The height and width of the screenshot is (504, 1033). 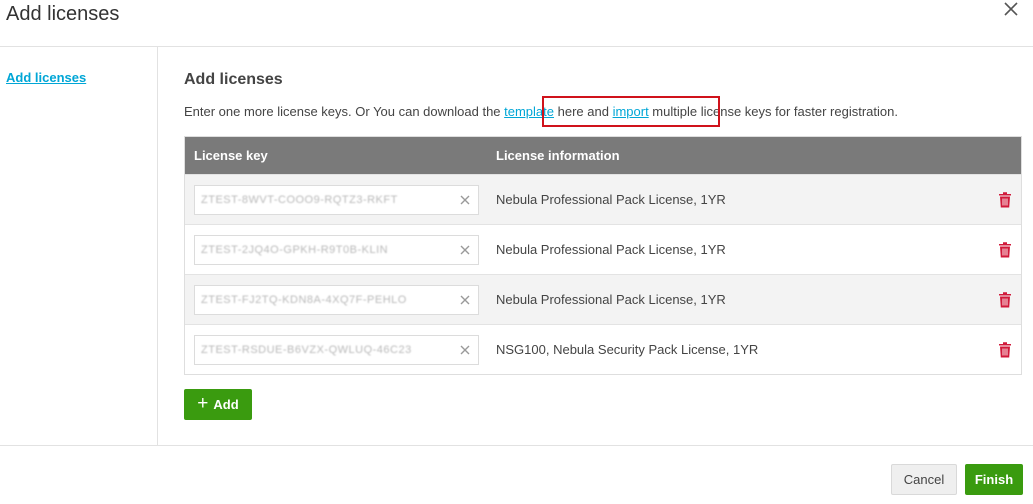 What do you see at coordinates (46, 77) in the screenshot?
I see `sidebar-item-add-licenses: Add licenses` at bounding box center [46, 77].